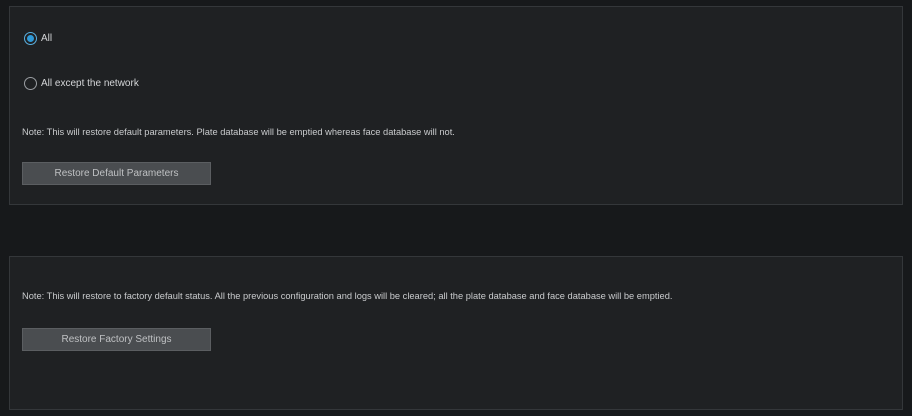  I want to click on radio-option-all-except-network: All except the network, so click(81, 83).